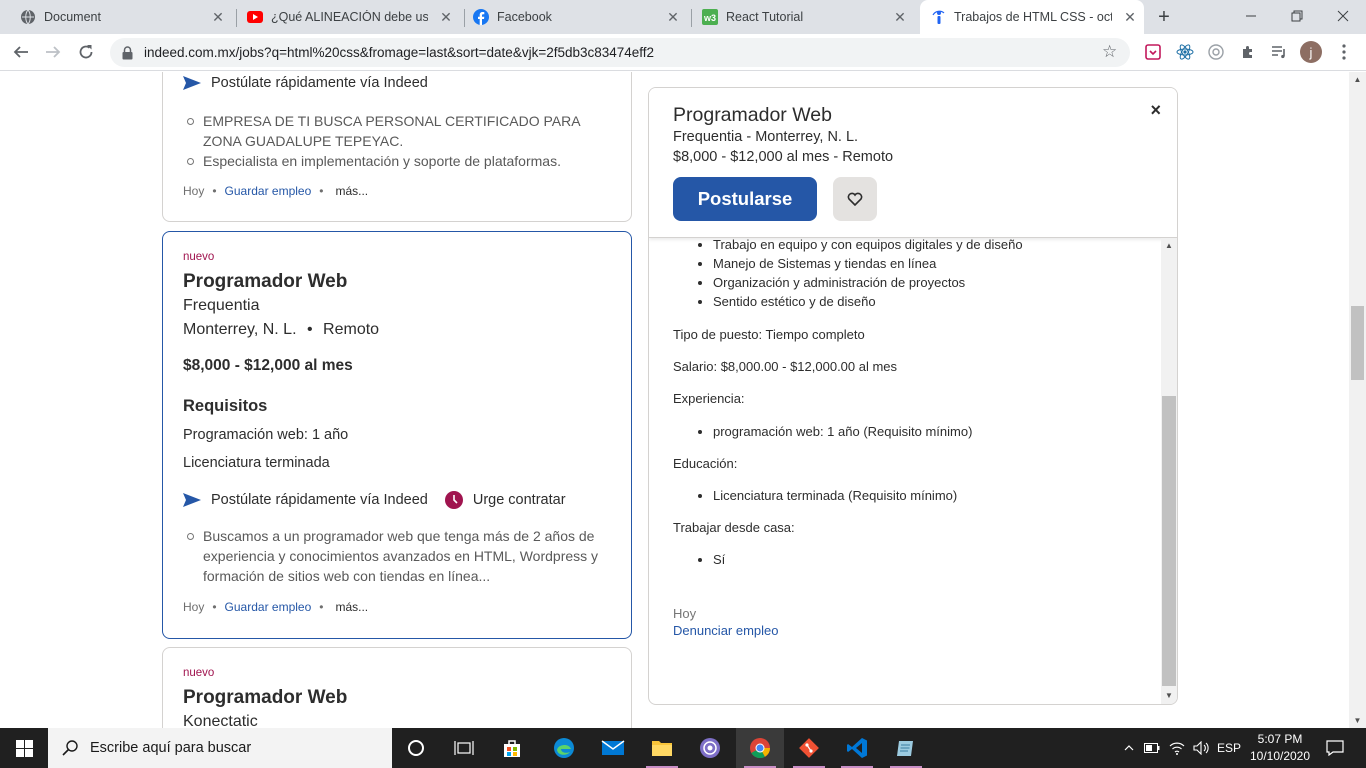 Image resolution: width=1366 pixels, height=768 pixels. What do you see at coordinates (21, 52) in the screenshot?
I see `back-button` at bounding box center [21, 52].